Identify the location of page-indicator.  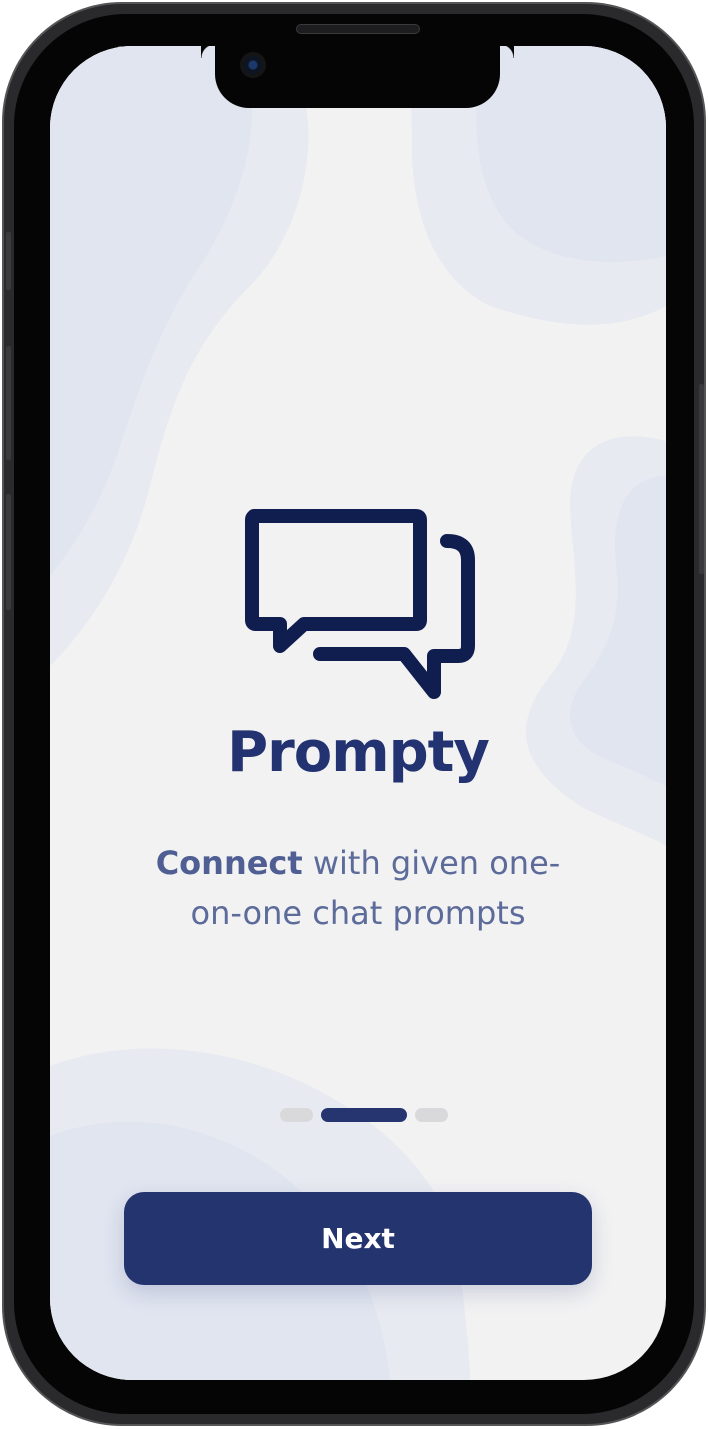
(364, 1115).